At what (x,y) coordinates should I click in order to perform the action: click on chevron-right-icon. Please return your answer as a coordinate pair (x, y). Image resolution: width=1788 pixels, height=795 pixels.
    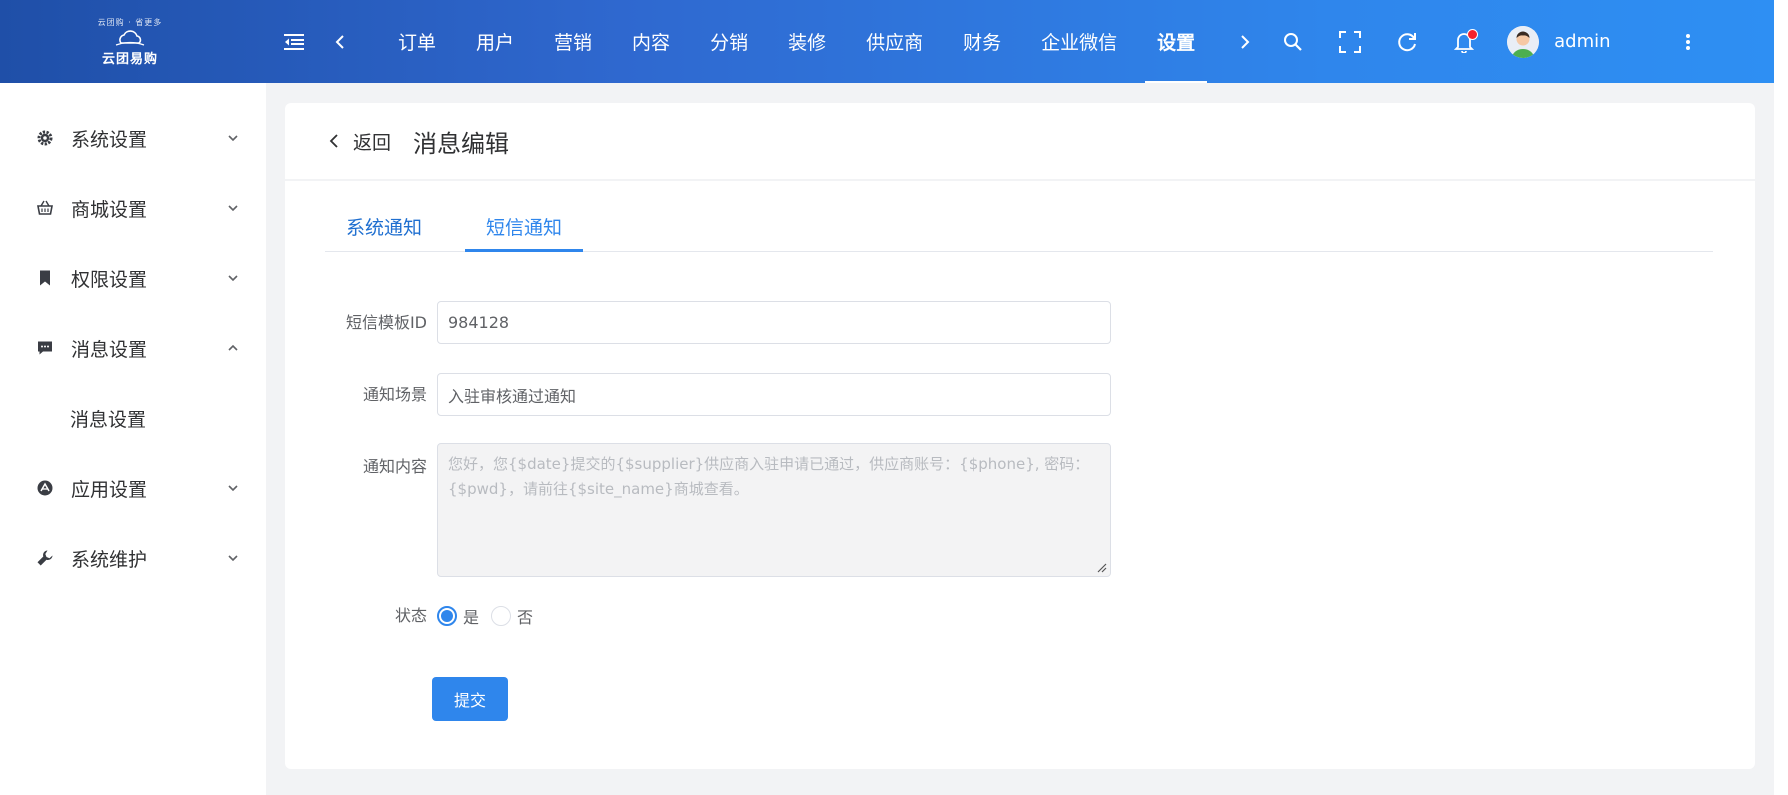
    Looking at the image, I should click on (1245, 41).